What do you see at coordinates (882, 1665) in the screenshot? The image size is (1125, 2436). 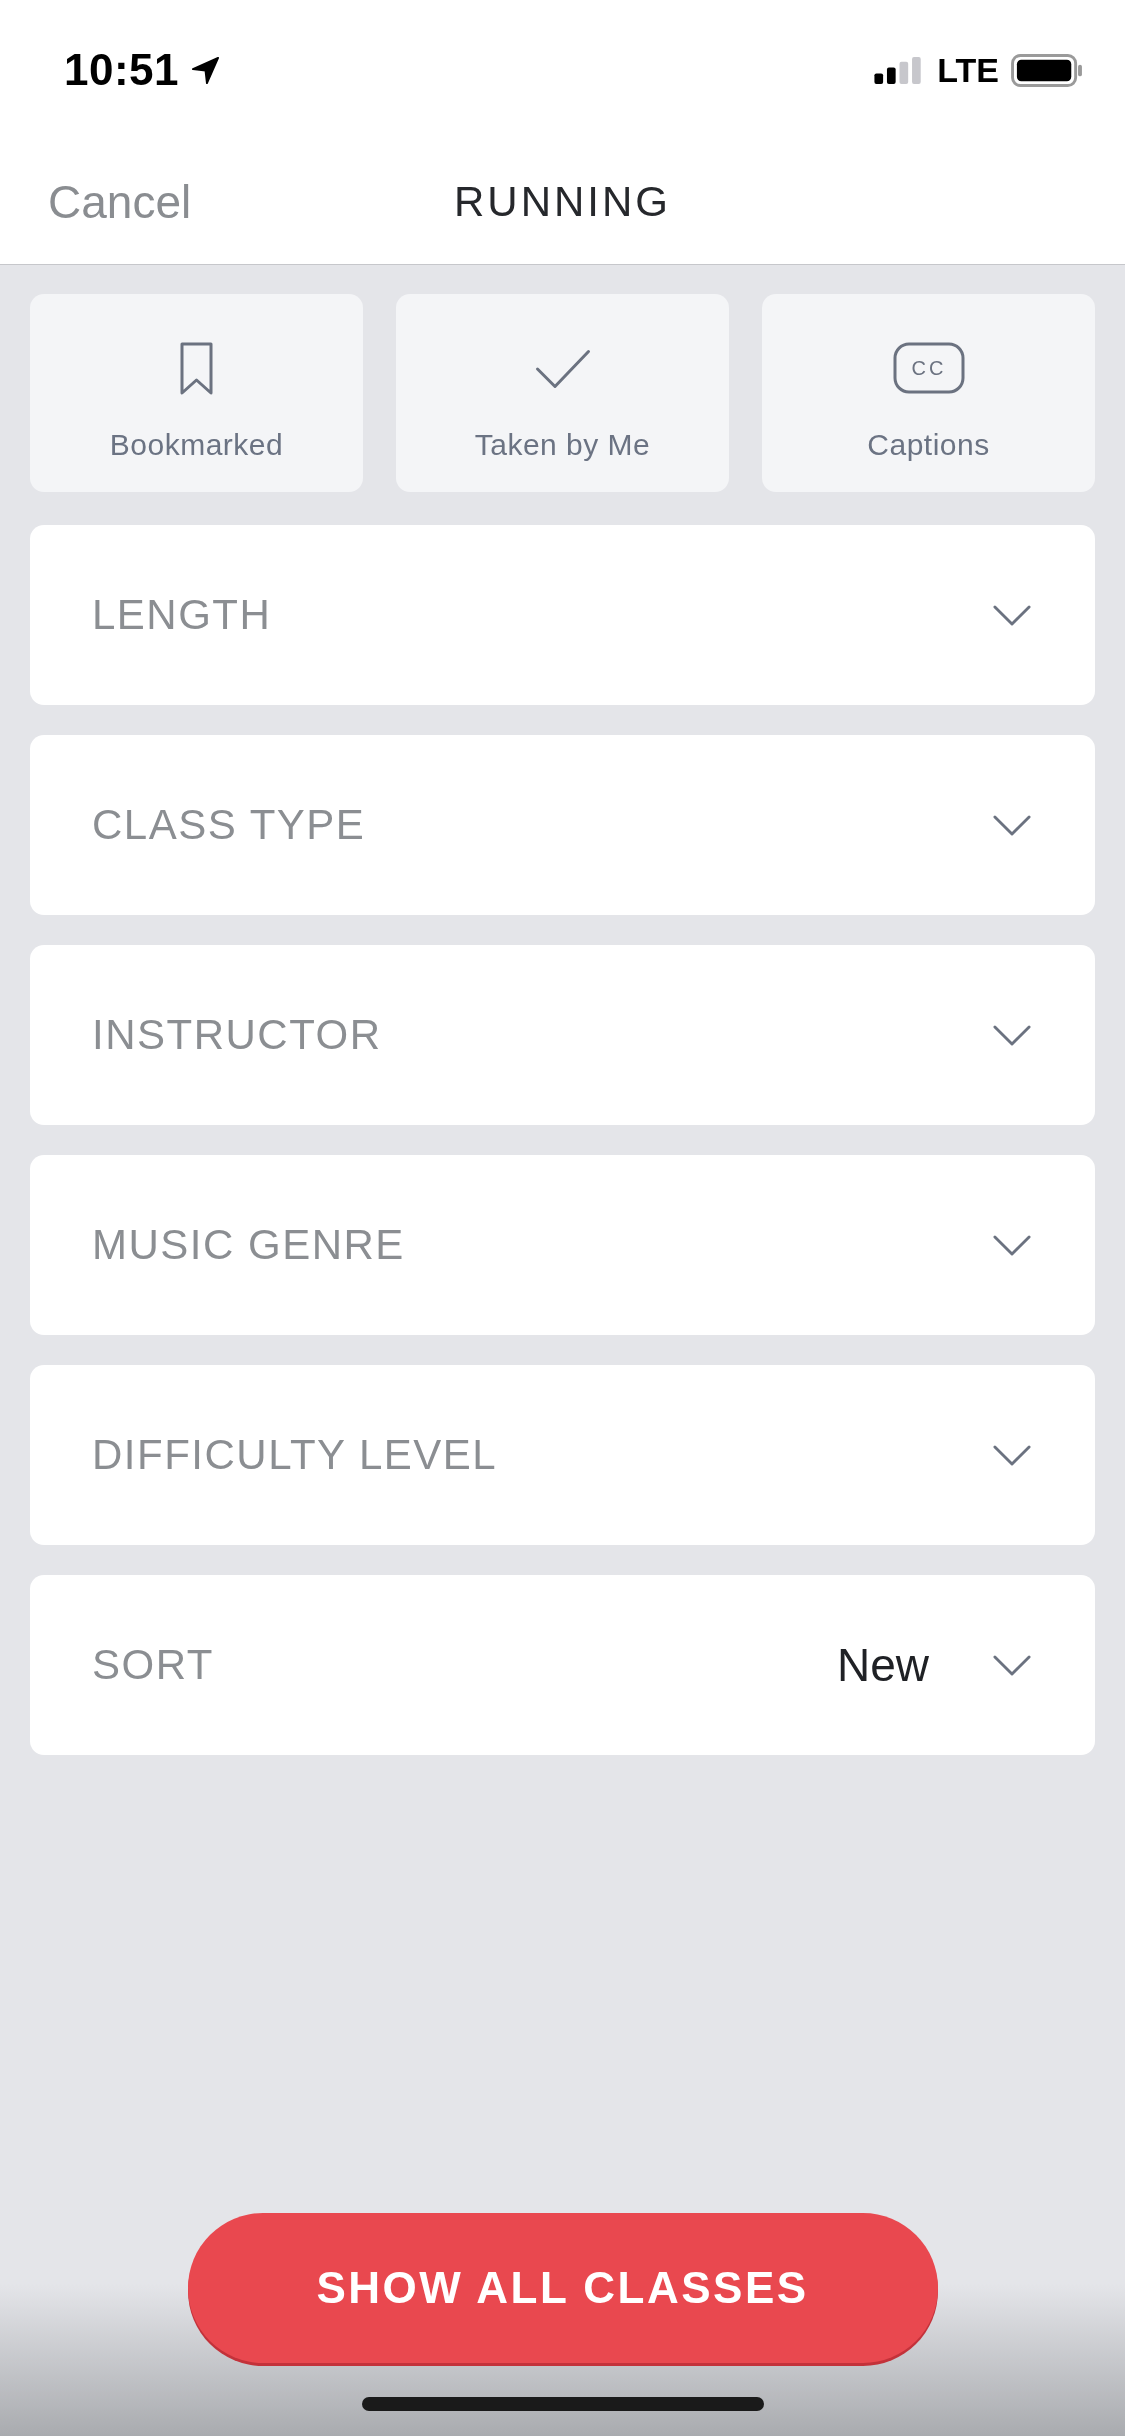 I see `selected-value: New` at bounding box center [882, 1665].